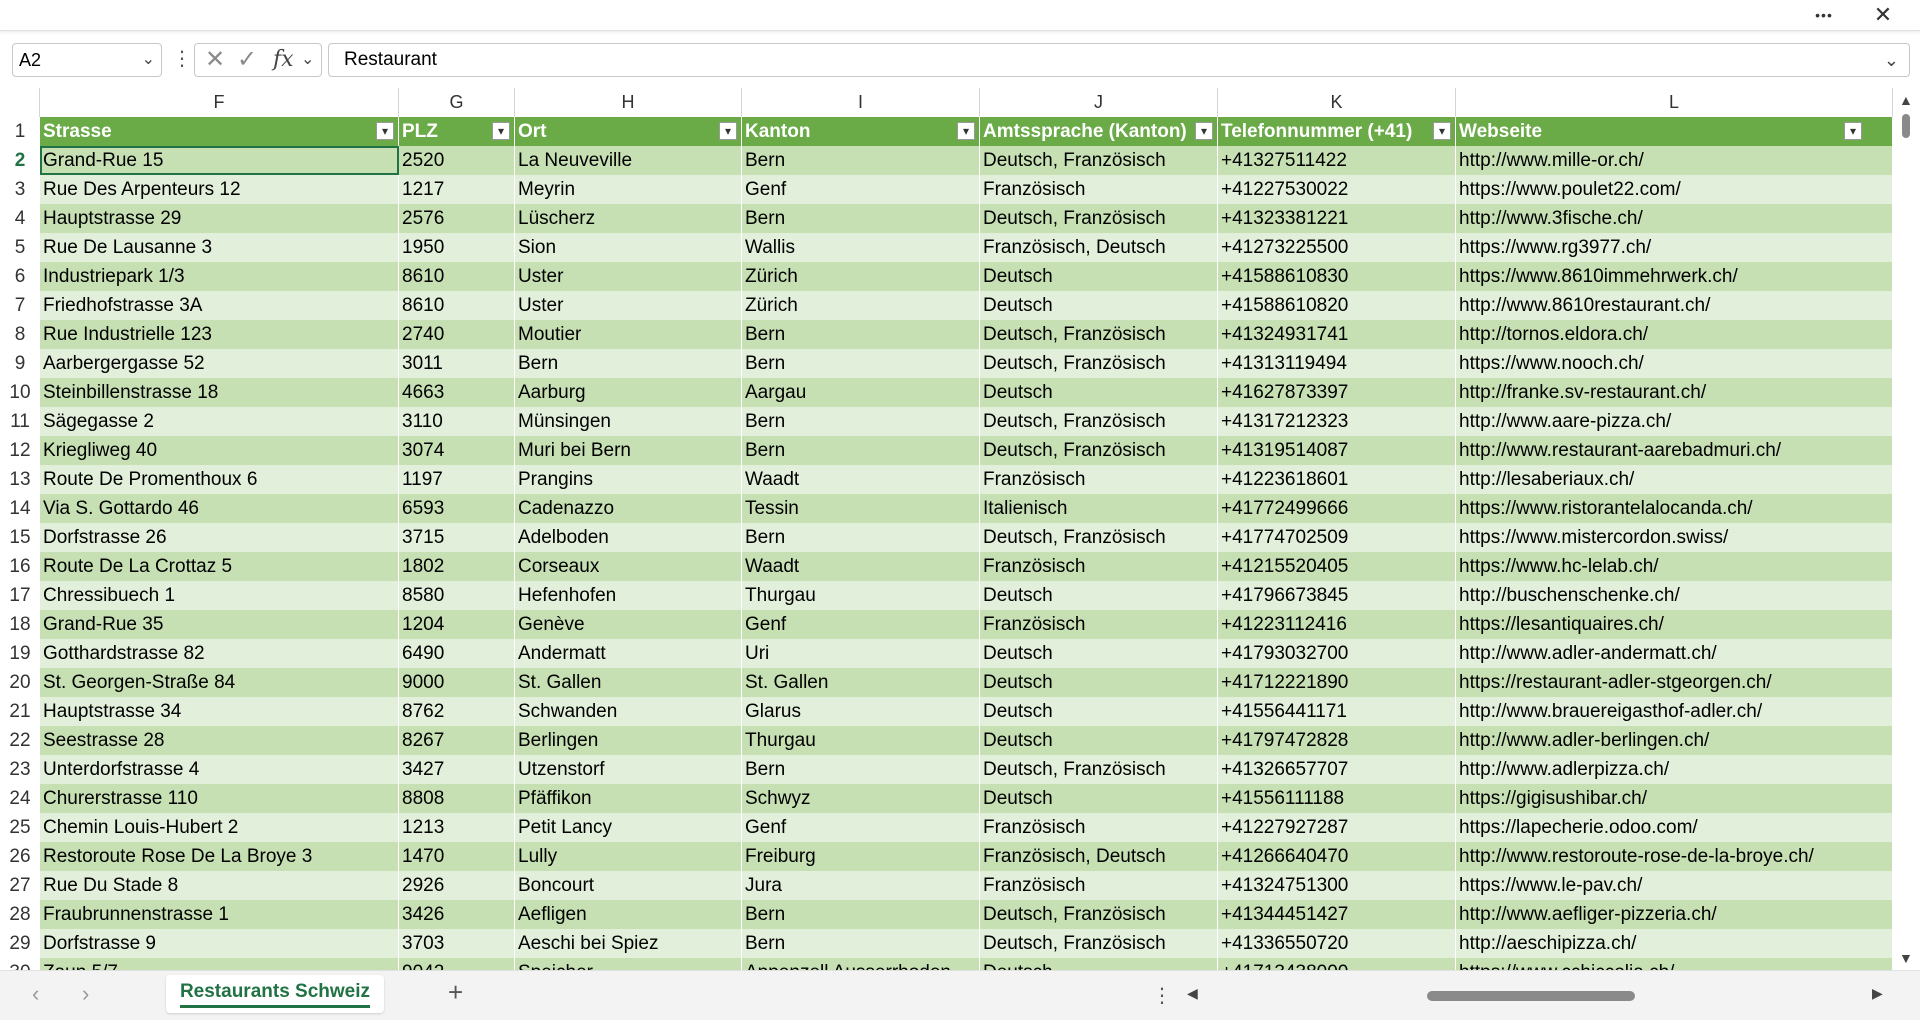 This screenshot has height=1020, width=1920. What do you see at coordinates (35, 994) in the screenshot?
I see `previous-sheet-icon: ‹` at bounding box center [35, 994].